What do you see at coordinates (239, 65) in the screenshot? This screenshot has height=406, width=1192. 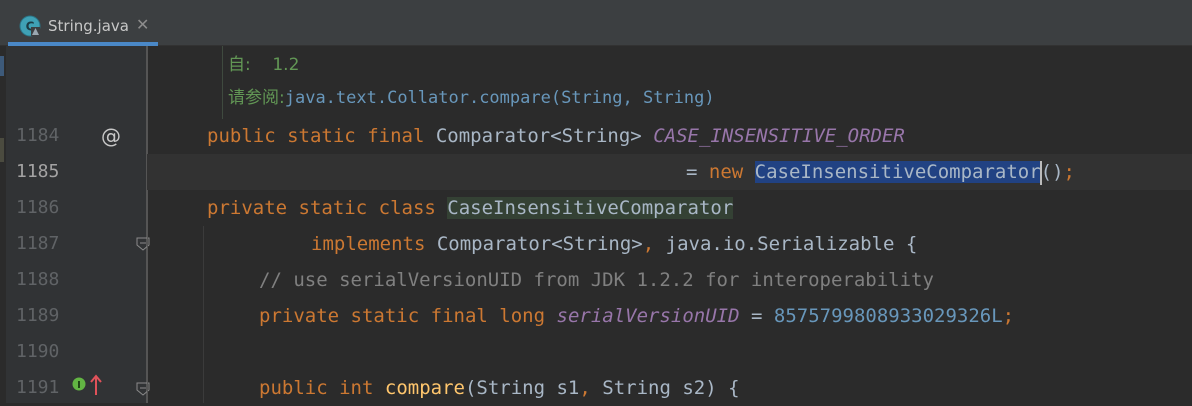 I see `doc-since-label: 自:` at bounding box center [239, 65].